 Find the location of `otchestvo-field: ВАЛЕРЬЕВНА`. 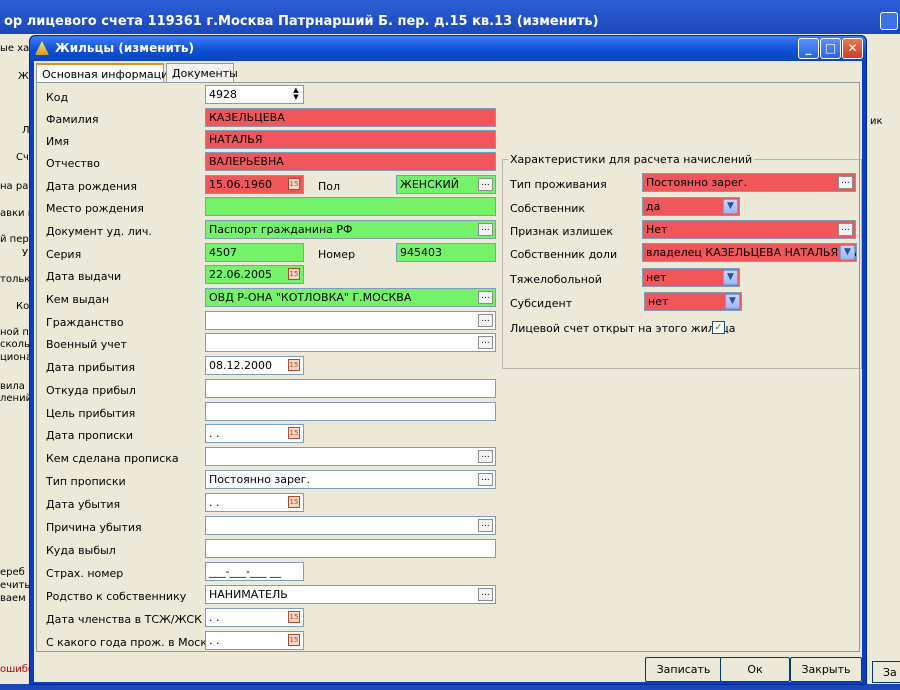

otchestvo-field: ВАЛЕРЬЕВНА is located at coordinates (350, 161).